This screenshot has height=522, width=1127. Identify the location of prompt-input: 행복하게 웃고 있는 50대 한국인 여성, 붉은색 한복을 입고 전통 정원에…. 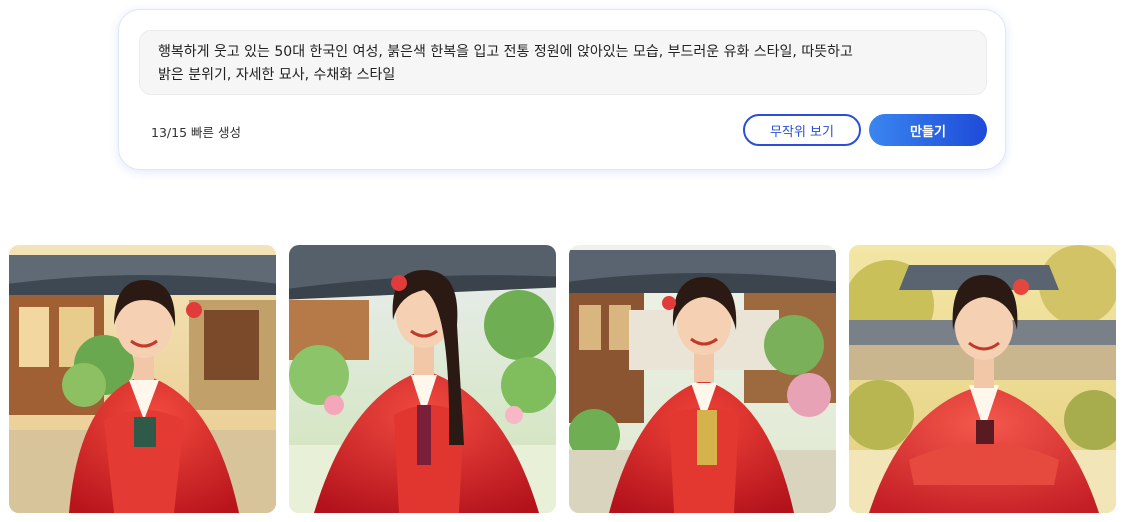
(563, 62).